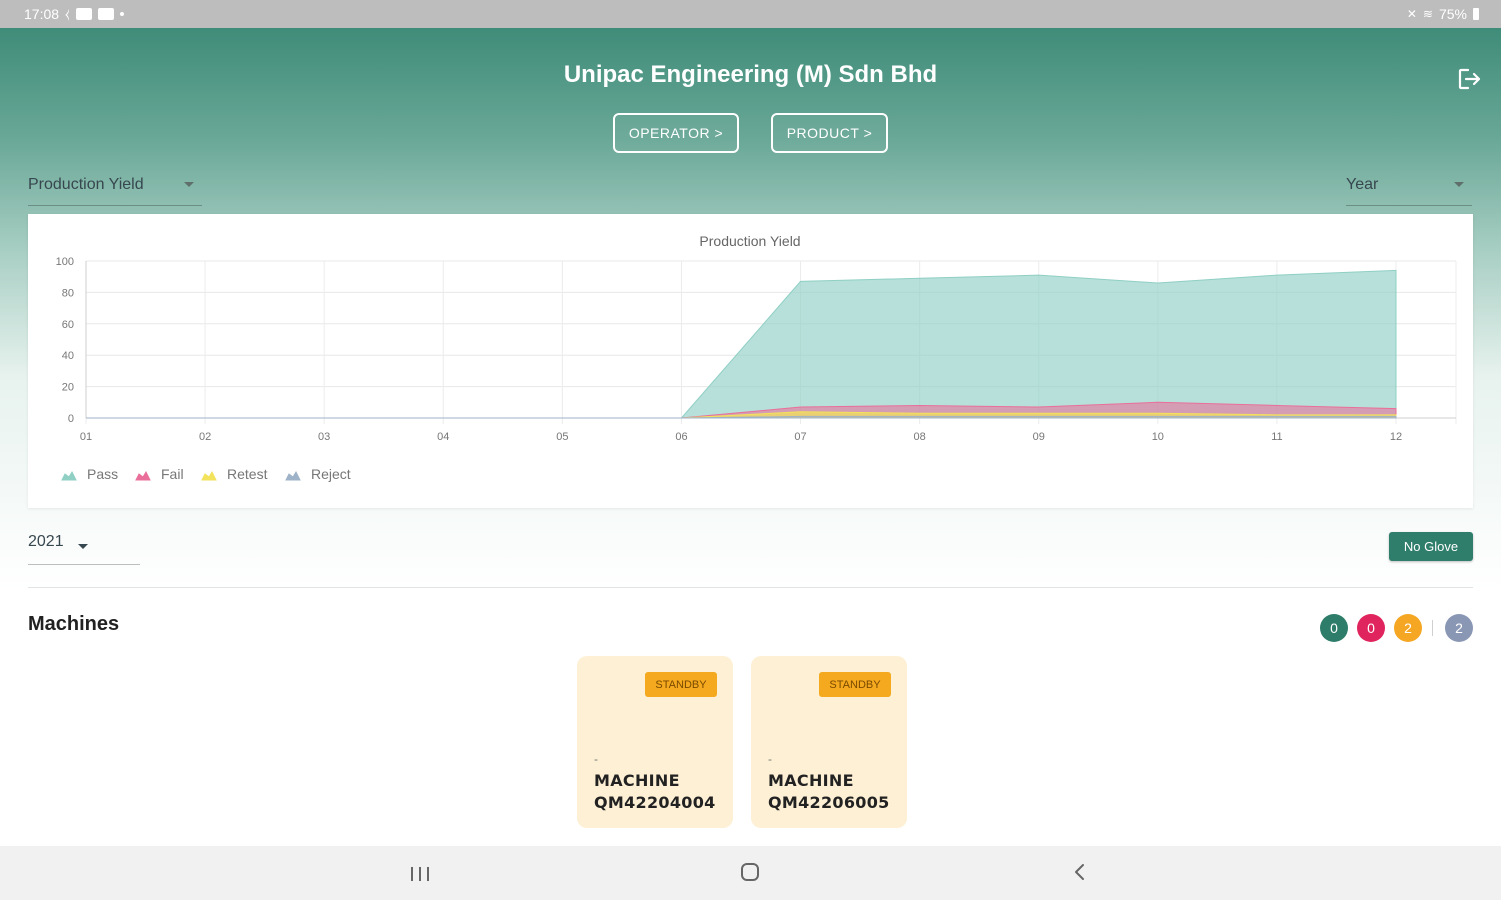 This screenshot has width=1501, height=900. I want to click on y-tick-label: 20, so click(68, 388).